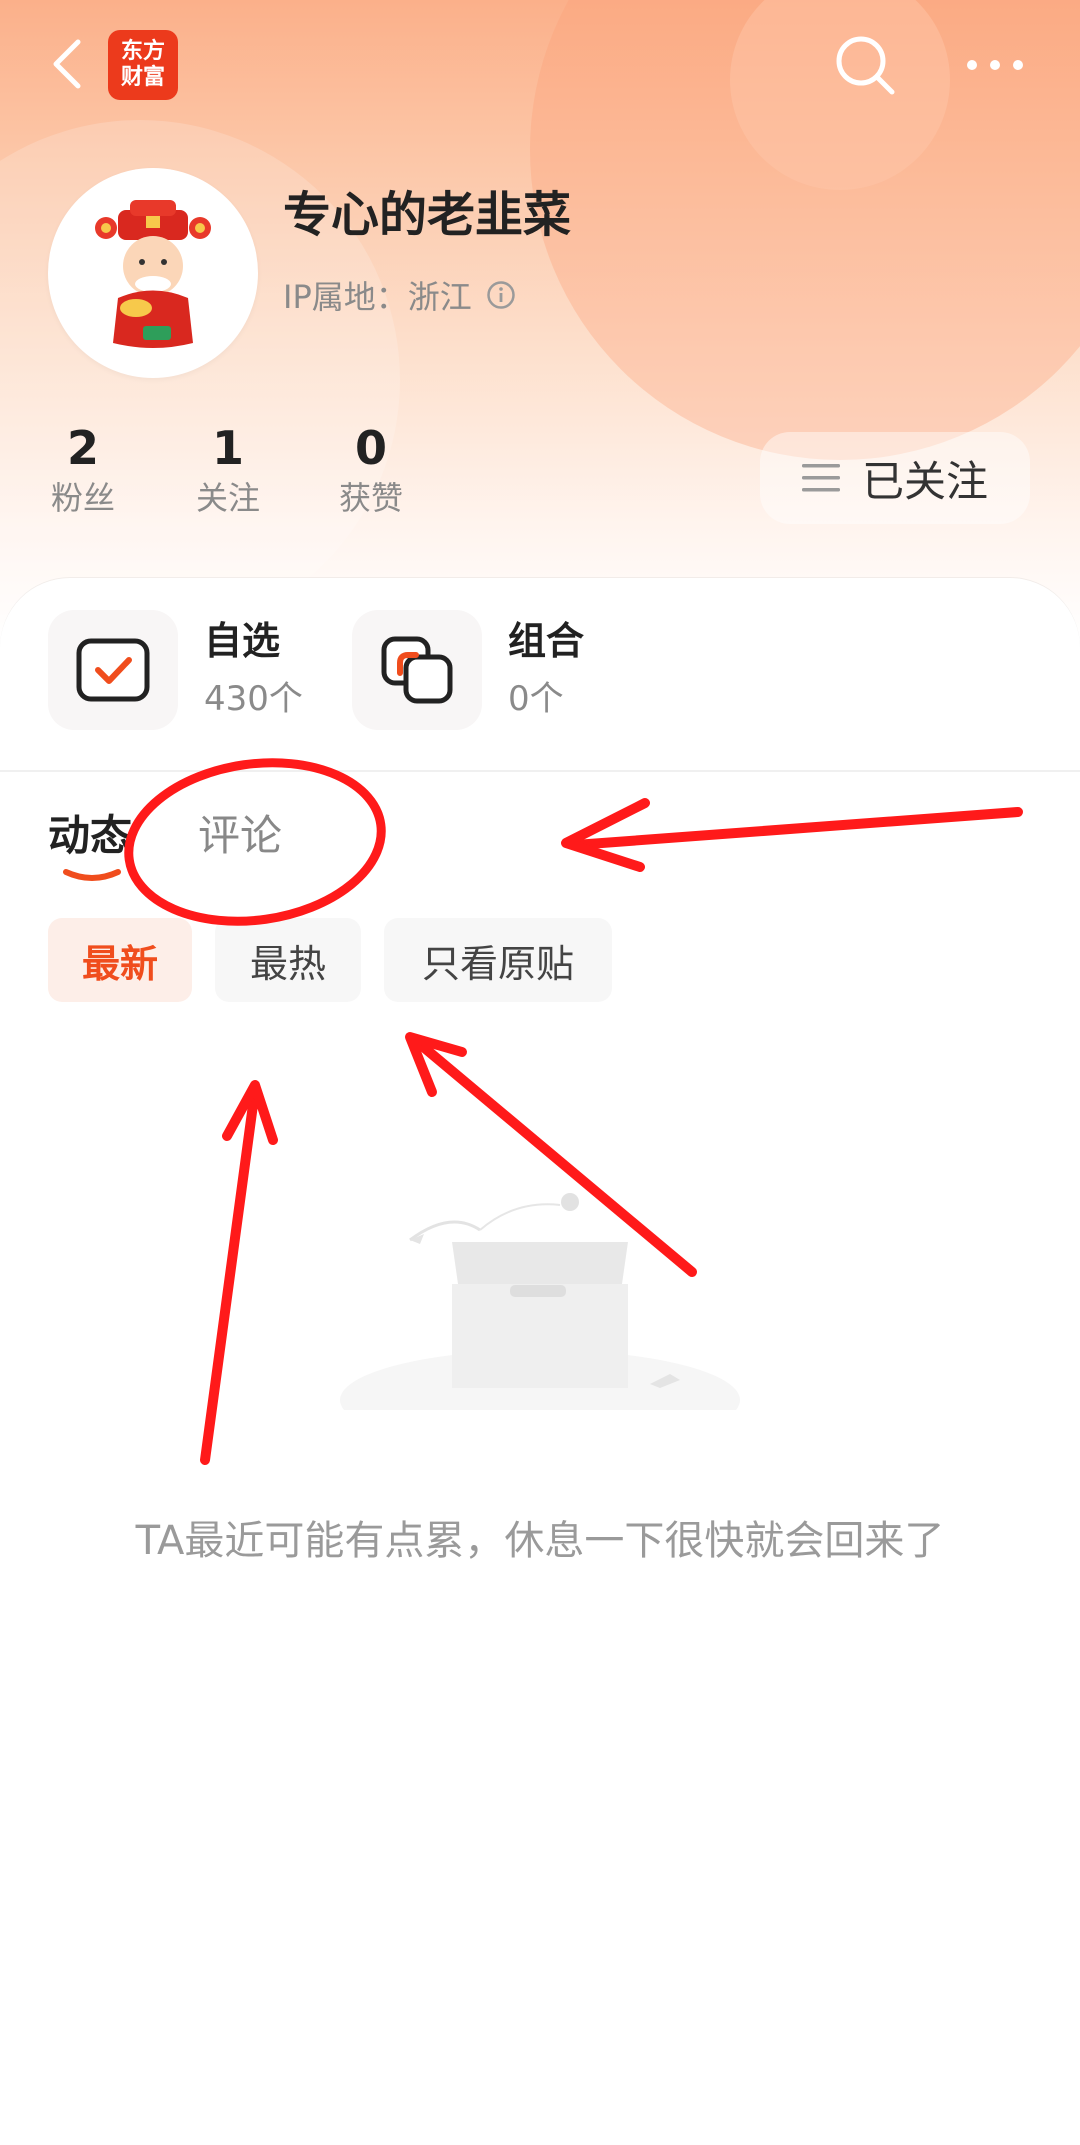  I want to click on stat-value: 2, so click(82, 448).